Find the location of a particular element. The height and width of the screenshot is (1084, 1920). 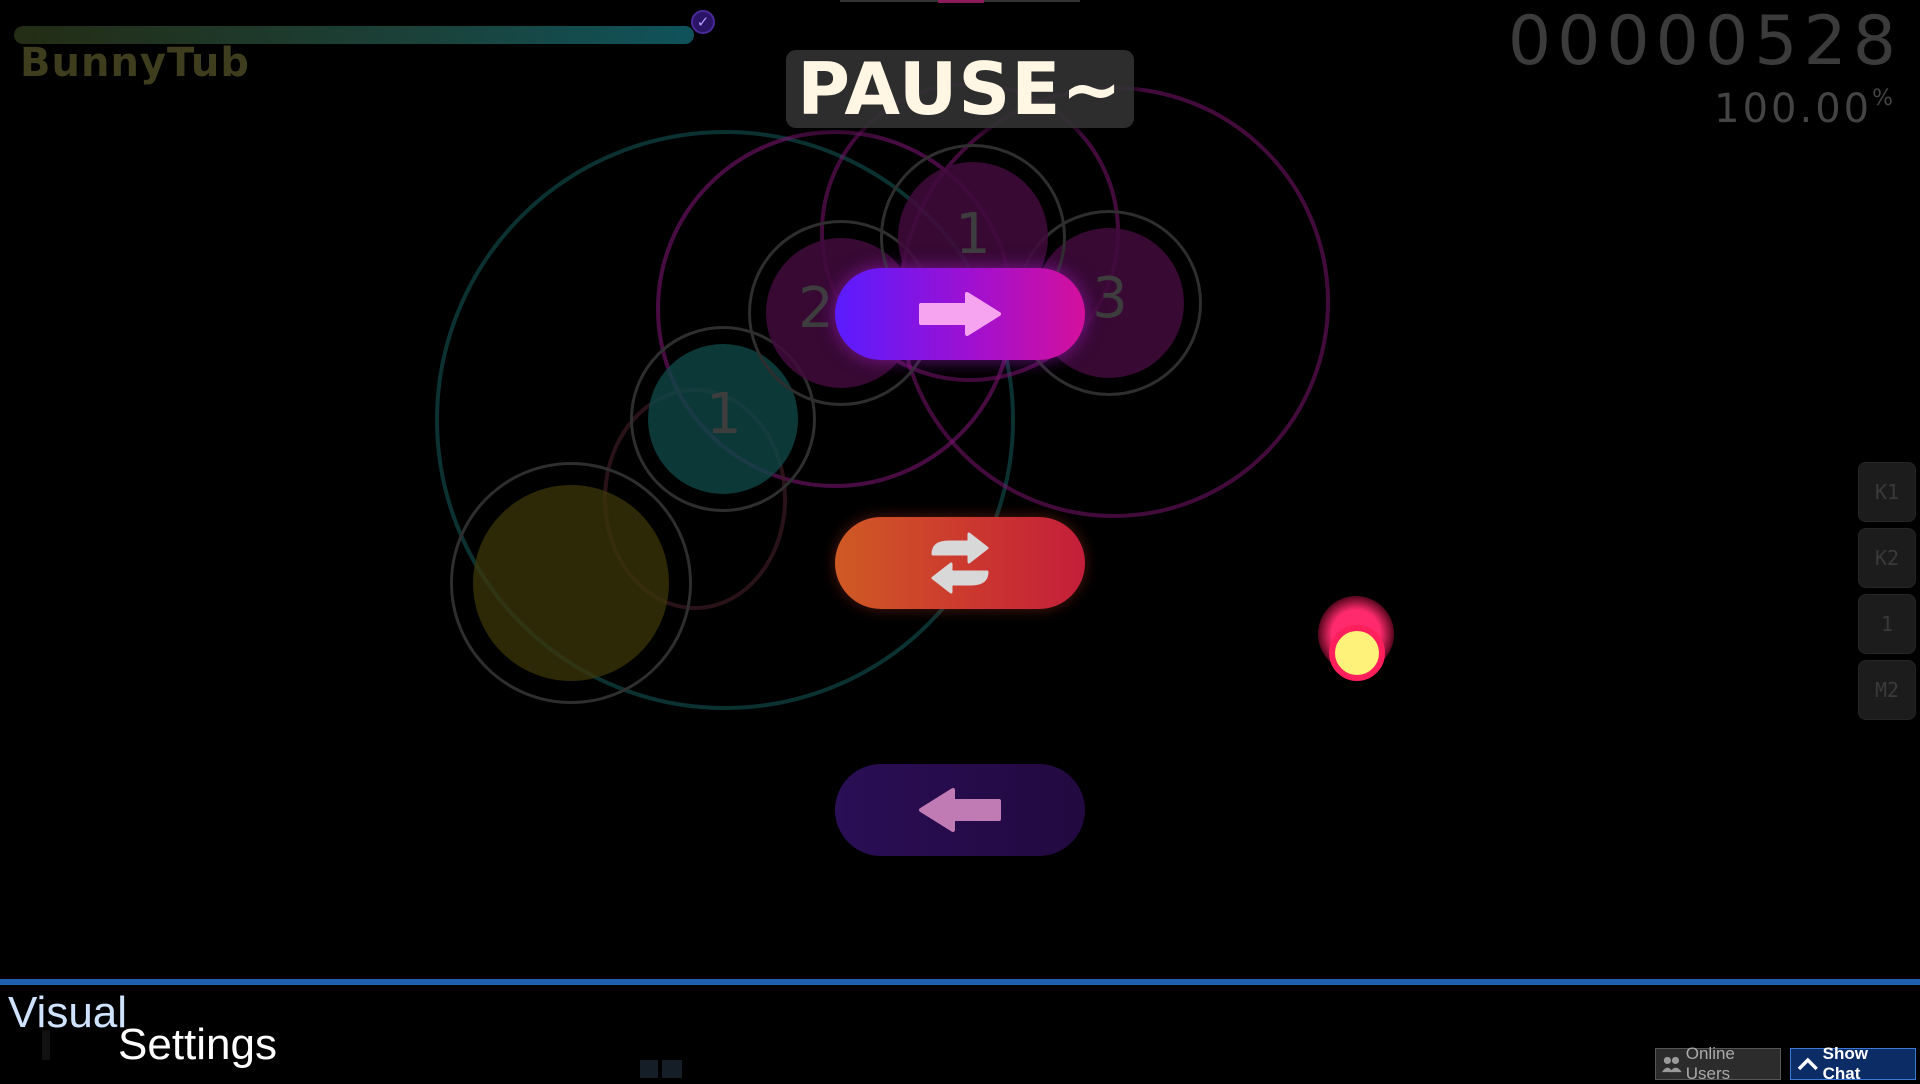

bottom-panel is located at coordinates (960, 1032).